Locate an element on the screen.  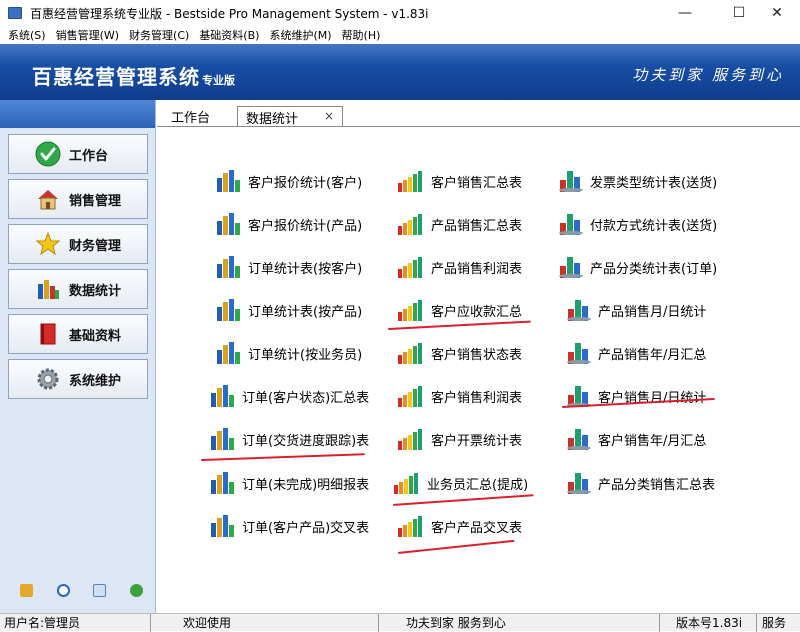
status-version: 版本号1.83i is located at coordinates (709, 623).